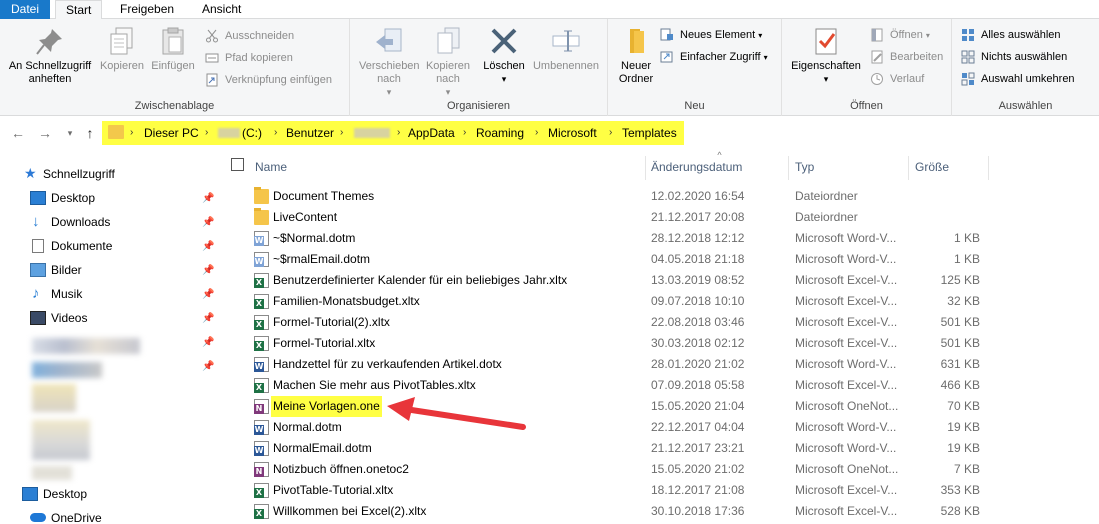 This screenshot has width=1099, height=524. I want to click on file-date: 15.05.2020 21:02, so click(698, 469).